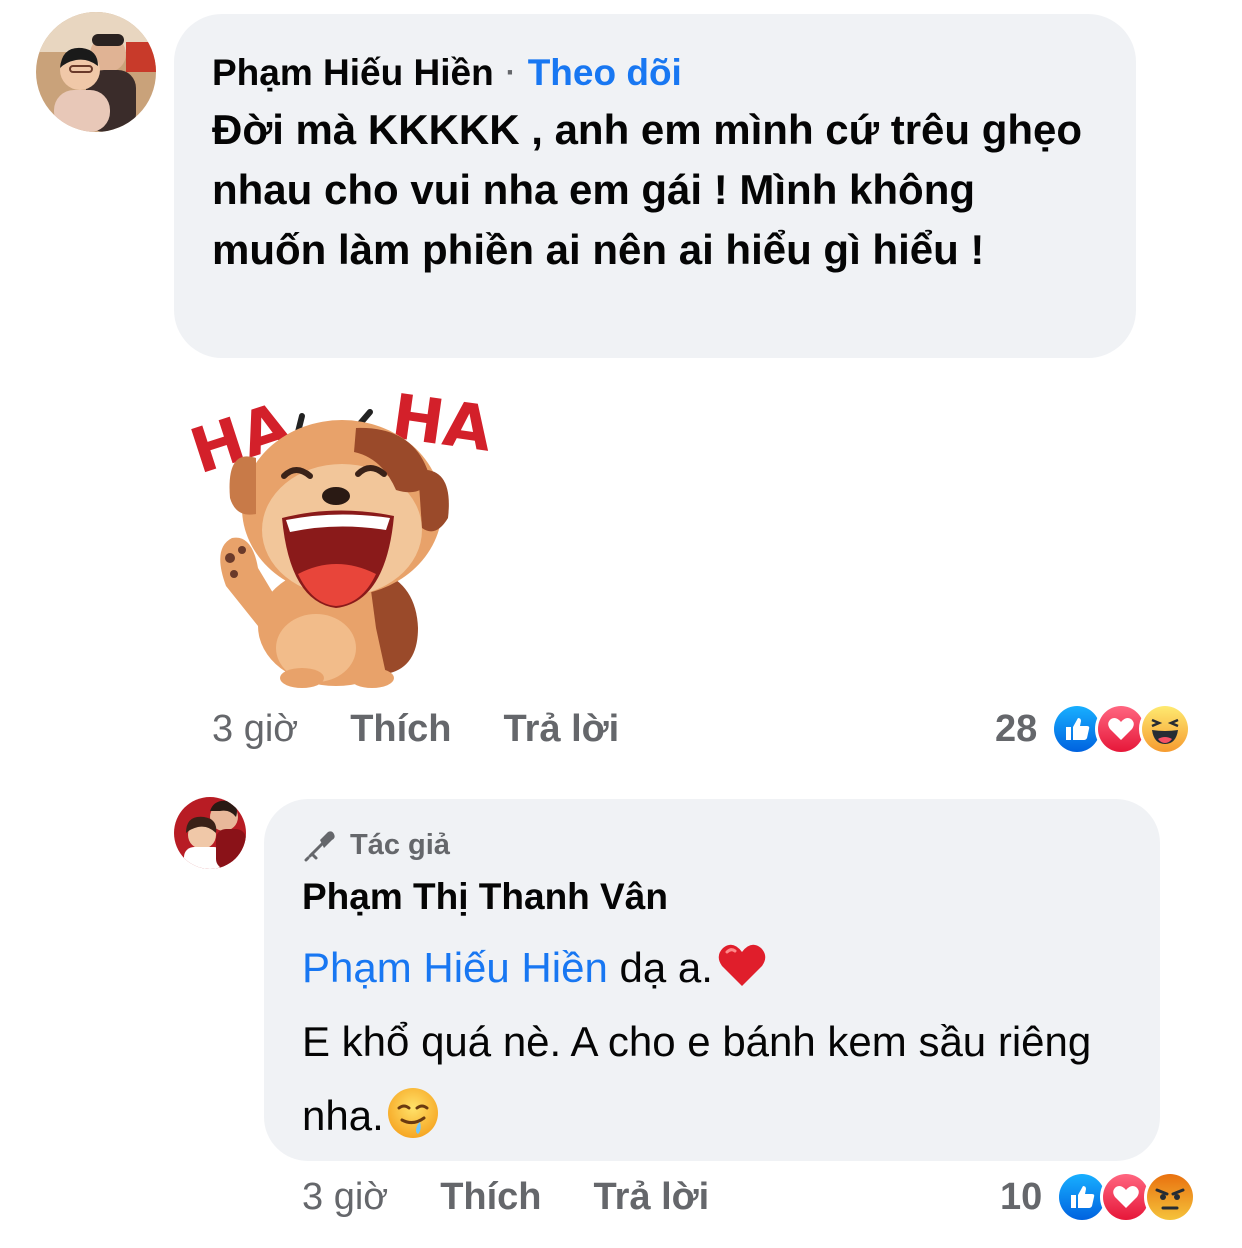 The image size is (1242, 1248). I want to click on reaction-count: 10, so click(1021, 1196).